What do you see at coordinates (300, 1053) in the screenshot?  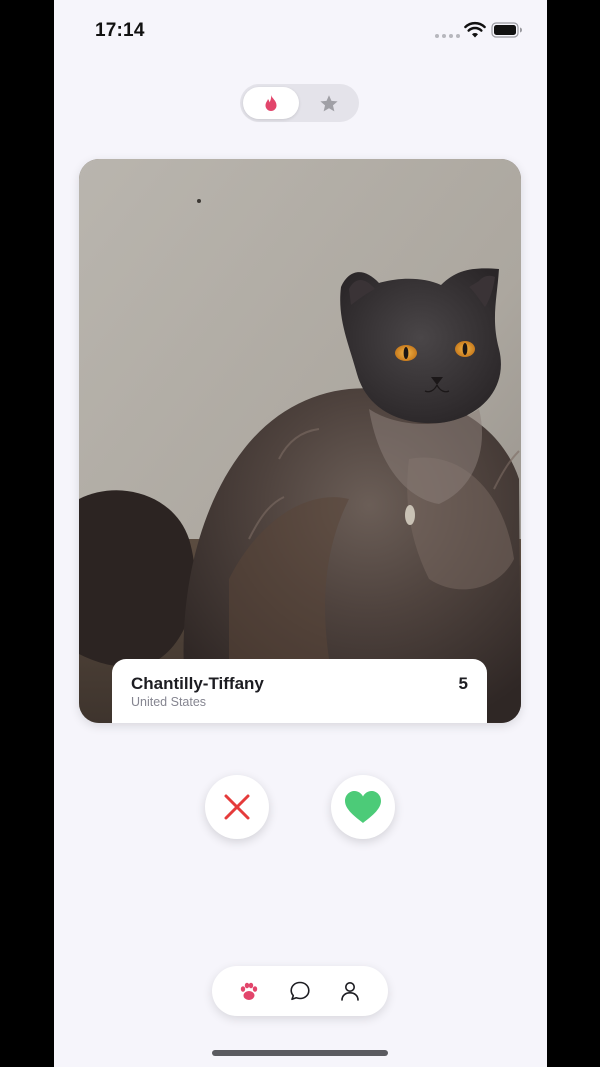 I see `home-indicator` at bounding box center [300, 1053].